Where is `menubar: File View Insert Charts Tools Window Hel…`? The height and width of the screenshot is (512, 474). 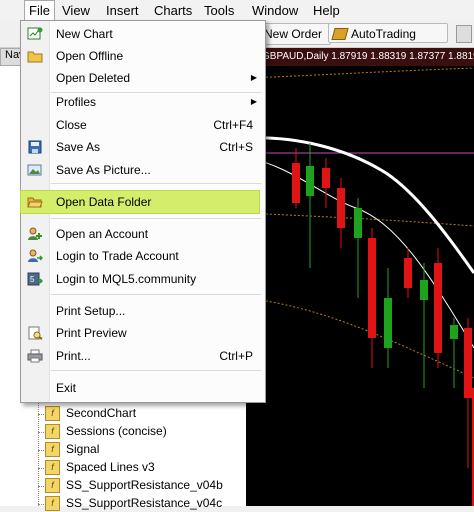
menubar: File View Insert Charts Tools Window Hel… is located at coordinates (237, 11).